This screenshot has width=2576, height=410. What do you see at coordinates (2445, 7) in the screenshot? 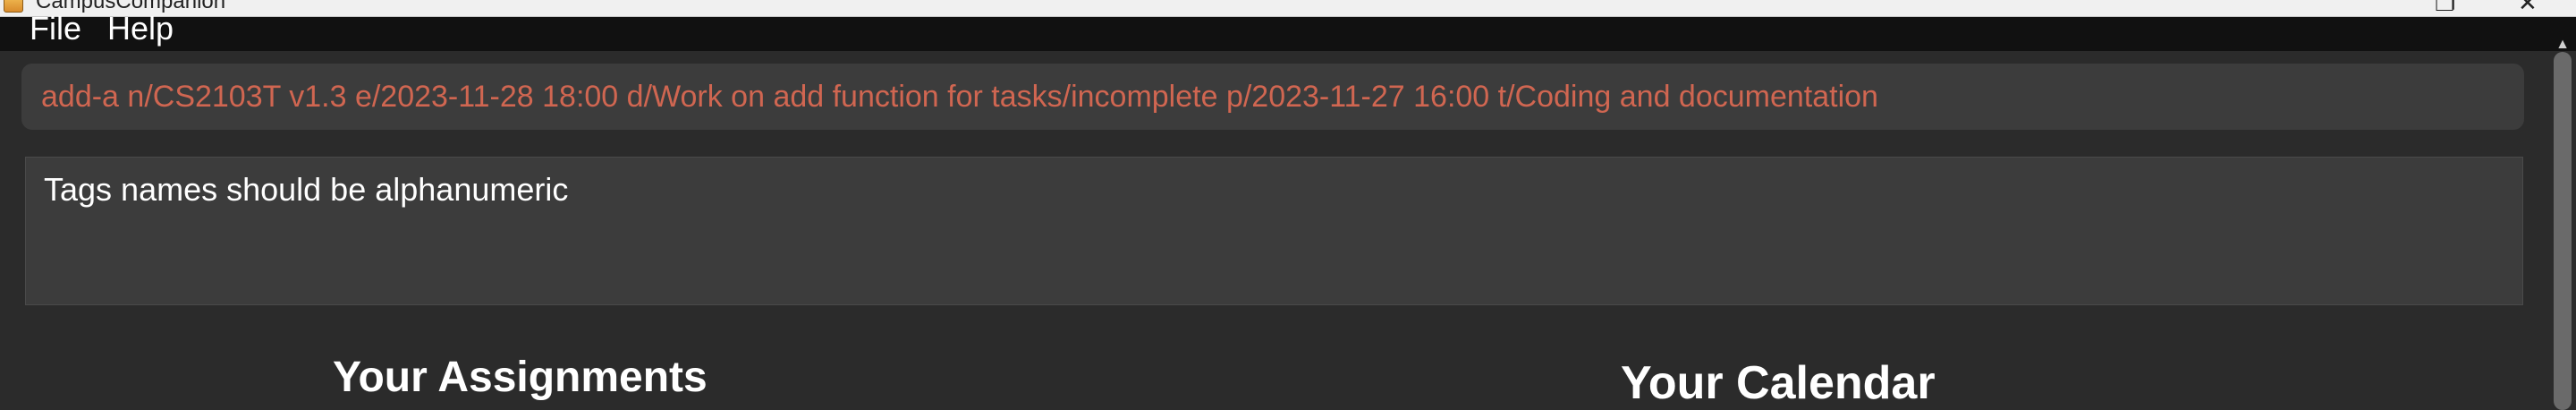
I see `restore-icon: ❐` at bounding box center [2445, 7].